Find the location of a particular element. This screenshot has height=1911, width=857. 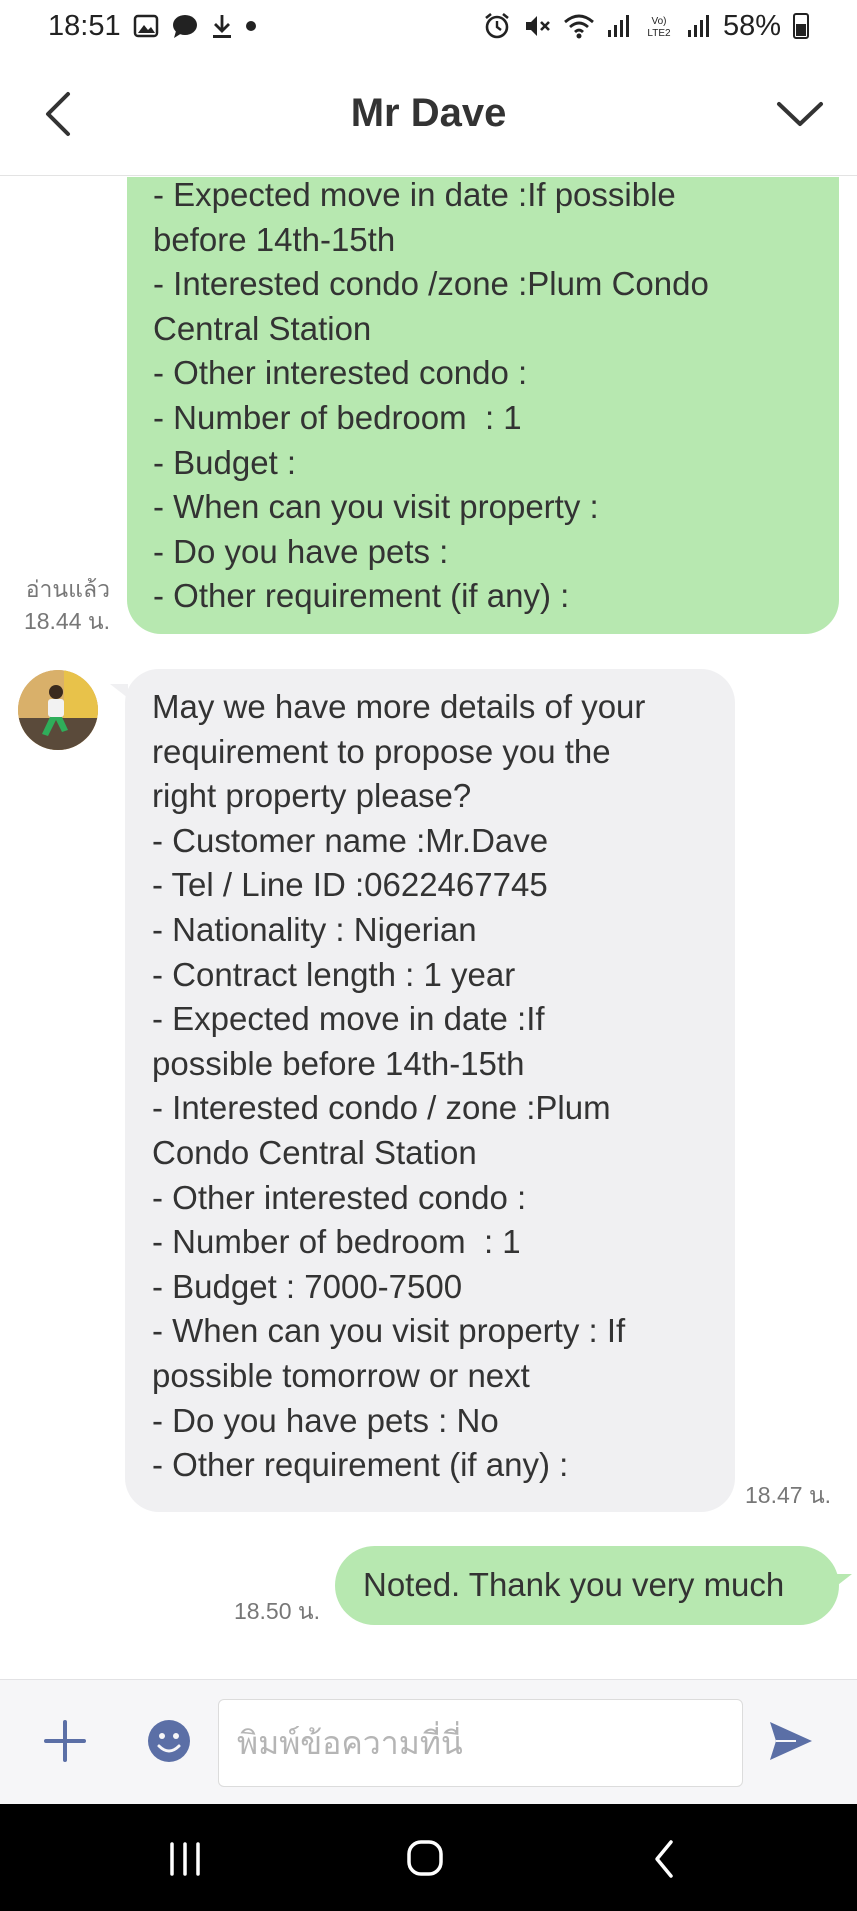

download-icon is located at coordinates (221, 26).